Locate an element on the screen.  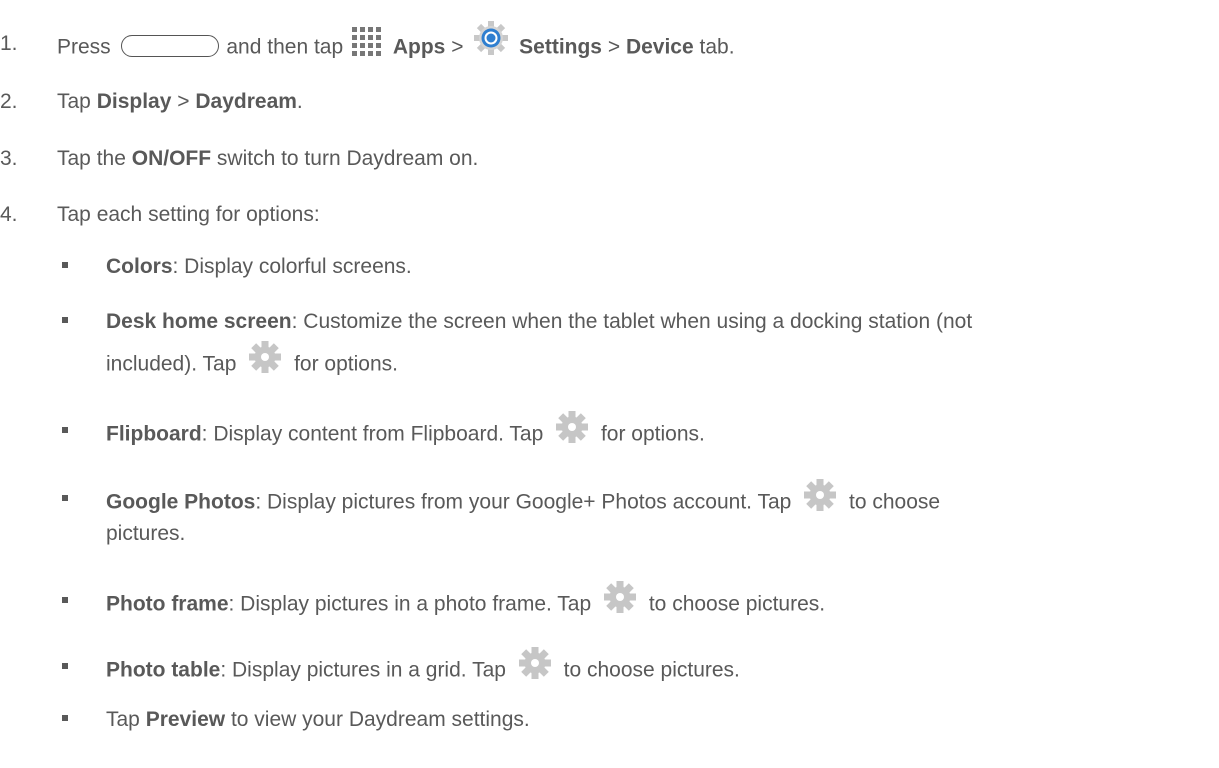
step-text: Tap the is located at coordinates (91, 158).